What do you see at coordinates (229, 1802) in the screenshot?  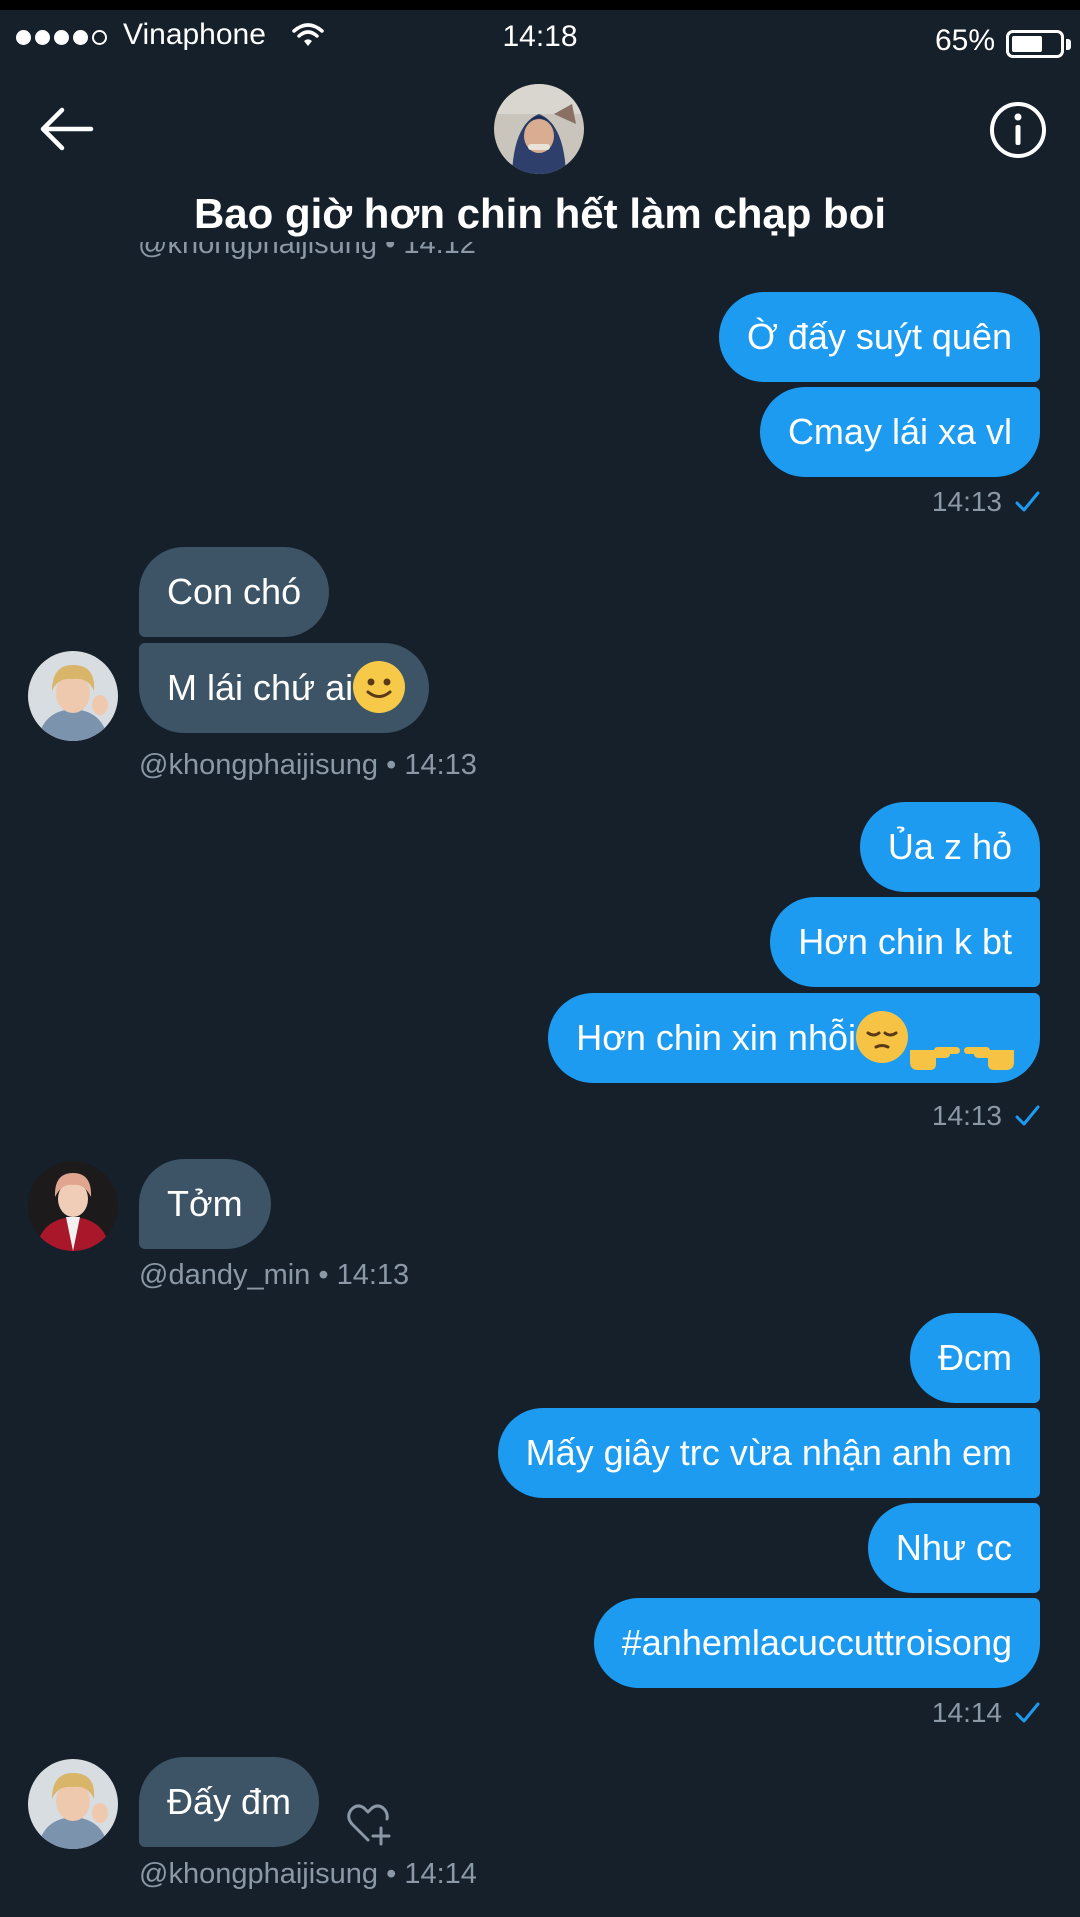 I see `message-bubble-incoming: Đấy đm` at bounding box center [229, 1802].